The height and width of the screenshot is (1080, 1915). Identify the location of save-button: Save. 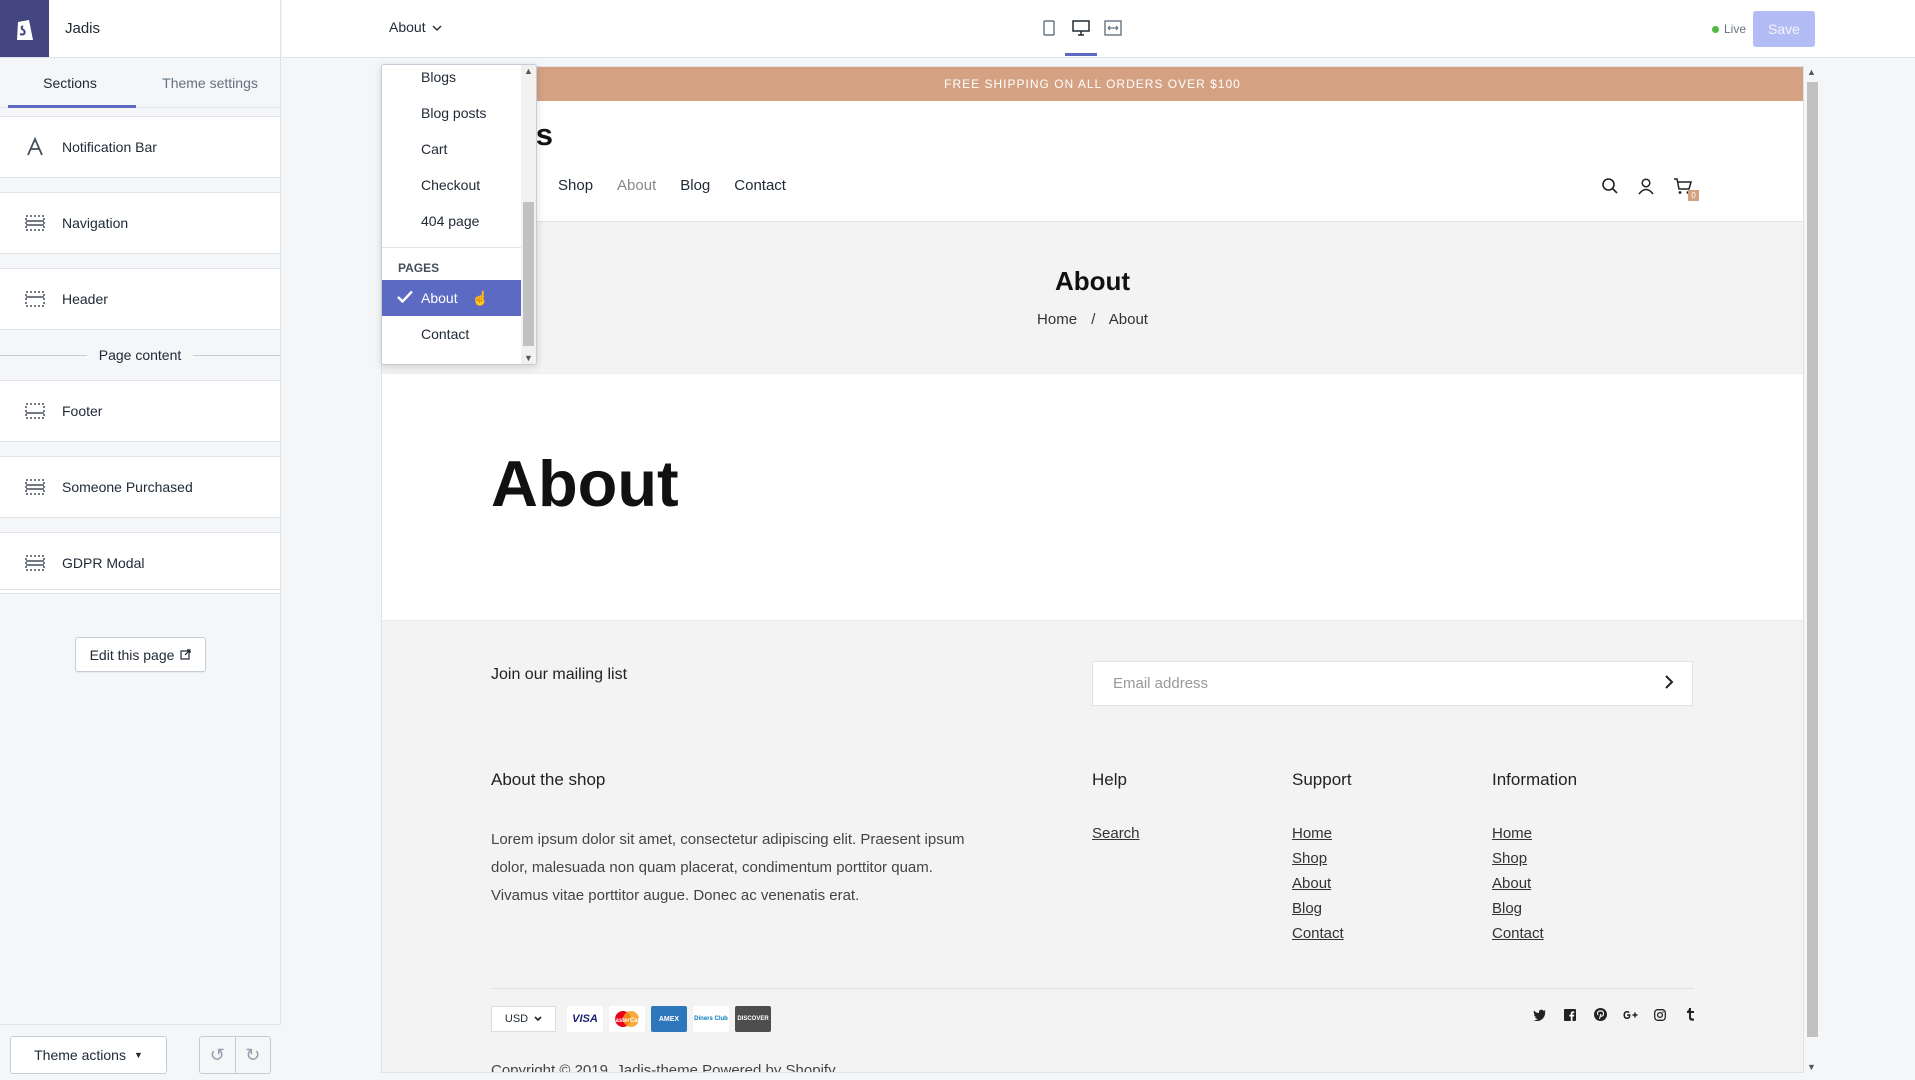
(1784, 29).